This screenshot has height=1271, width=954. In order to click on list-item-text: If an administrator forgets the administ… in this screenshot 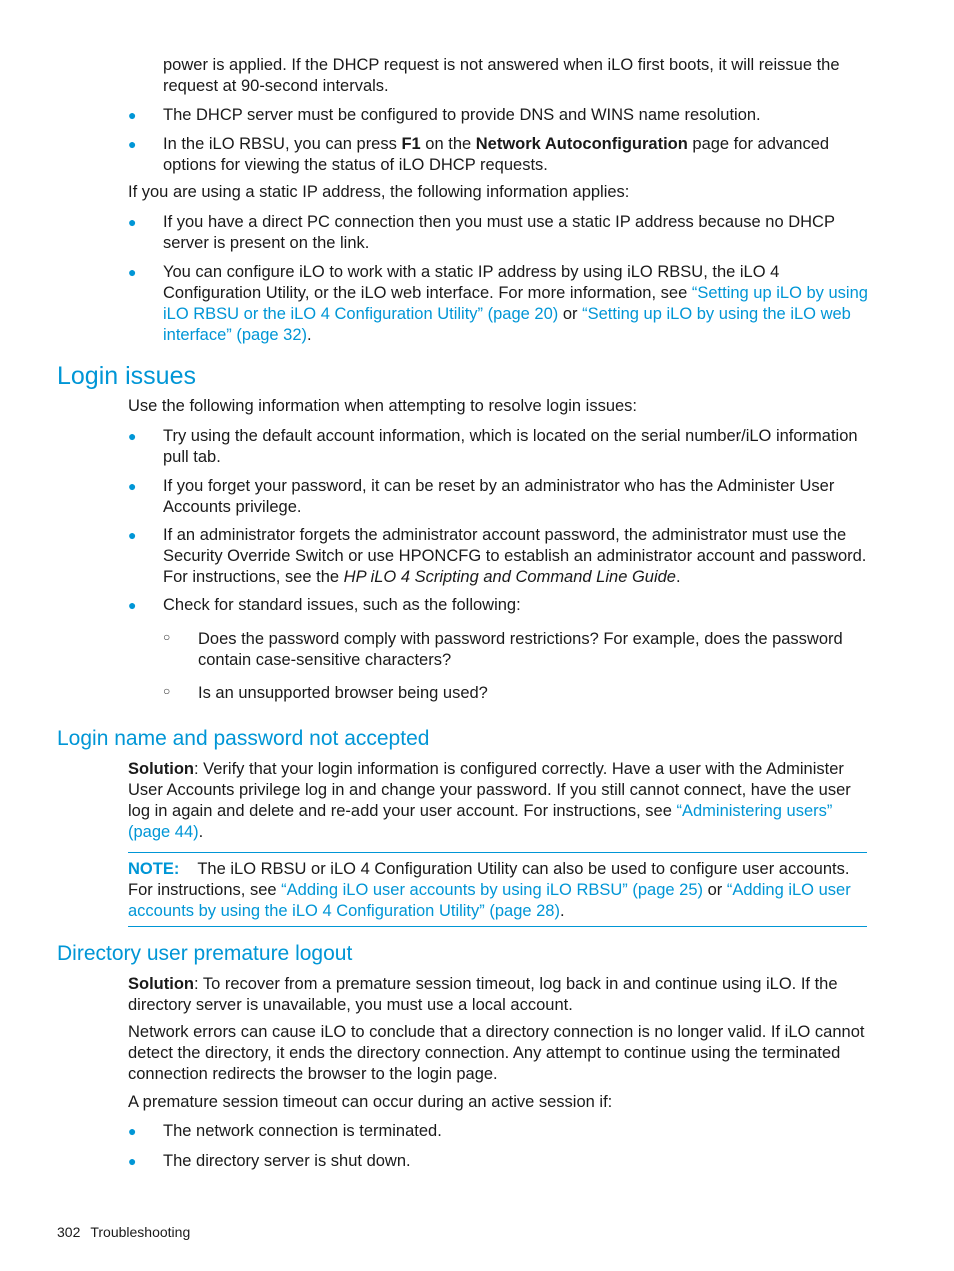, I will do `click(515, 556)`.